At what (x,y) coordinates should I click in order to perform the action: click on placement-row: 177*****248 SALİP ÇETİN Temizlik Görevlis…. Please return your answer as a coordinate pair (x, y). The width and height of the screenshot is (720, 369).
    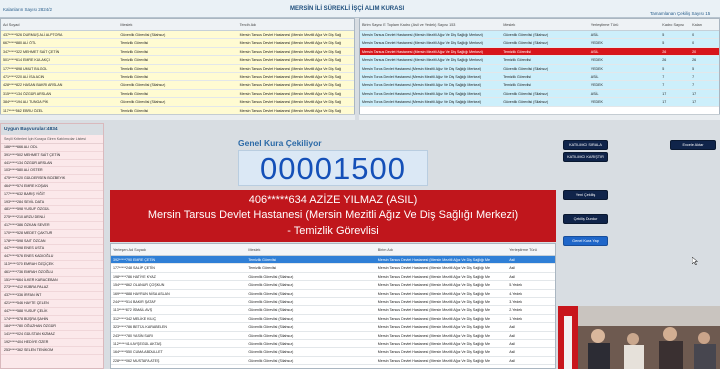
    Looking at the image, I should click on (333, 268).